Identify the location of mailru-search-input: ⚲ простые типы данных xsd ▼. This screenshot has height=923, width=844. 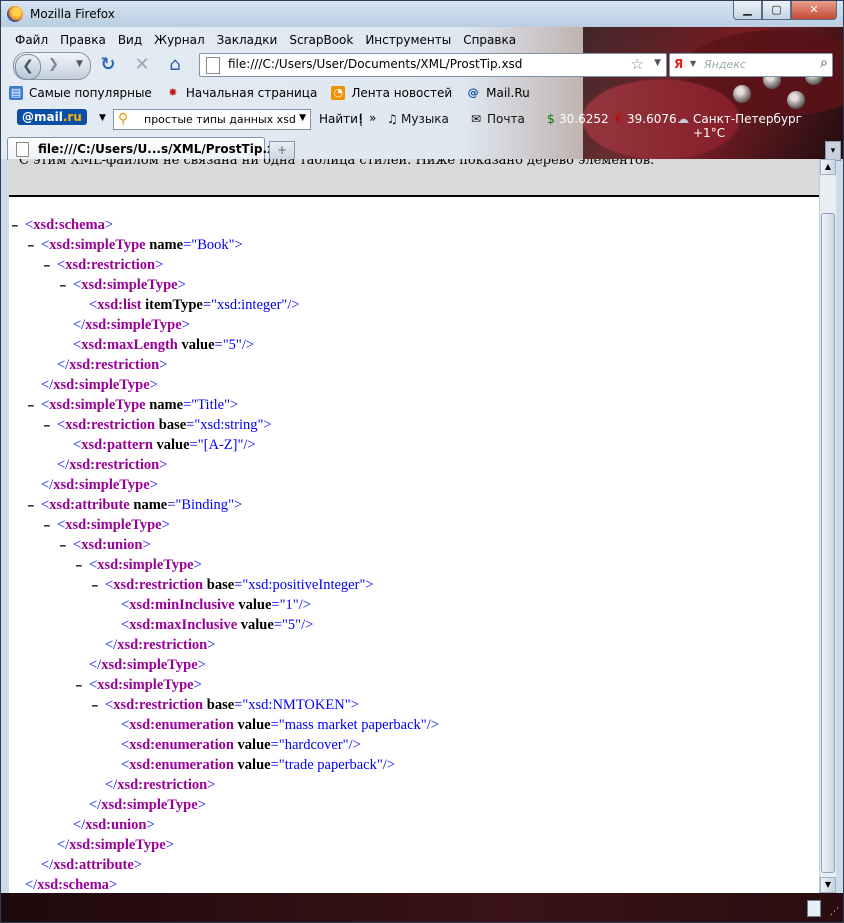
(212, 119).